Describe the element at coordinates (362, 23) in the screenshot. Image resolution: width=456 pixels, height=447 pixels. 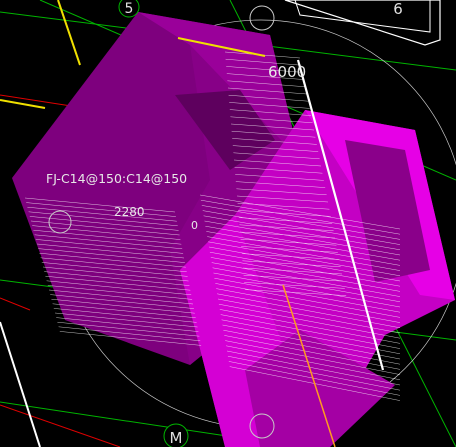
I see `grid-bubble-6: 6` at that location.